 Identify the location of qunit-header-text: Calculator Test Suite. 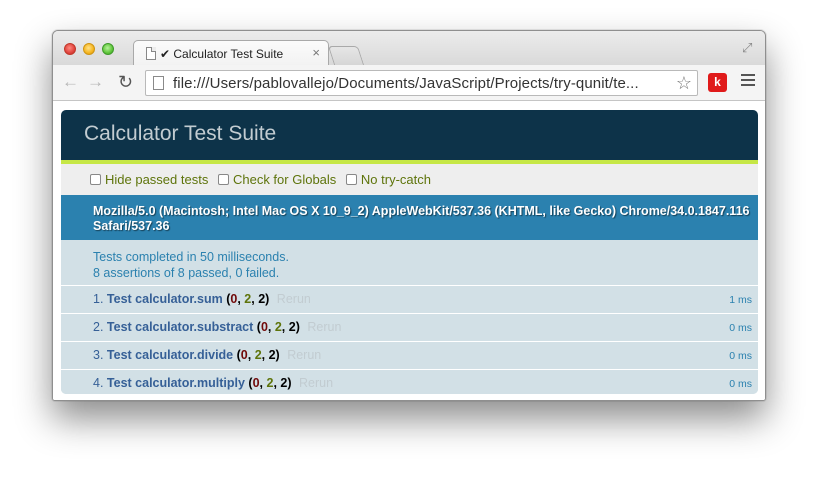
(180, 133).